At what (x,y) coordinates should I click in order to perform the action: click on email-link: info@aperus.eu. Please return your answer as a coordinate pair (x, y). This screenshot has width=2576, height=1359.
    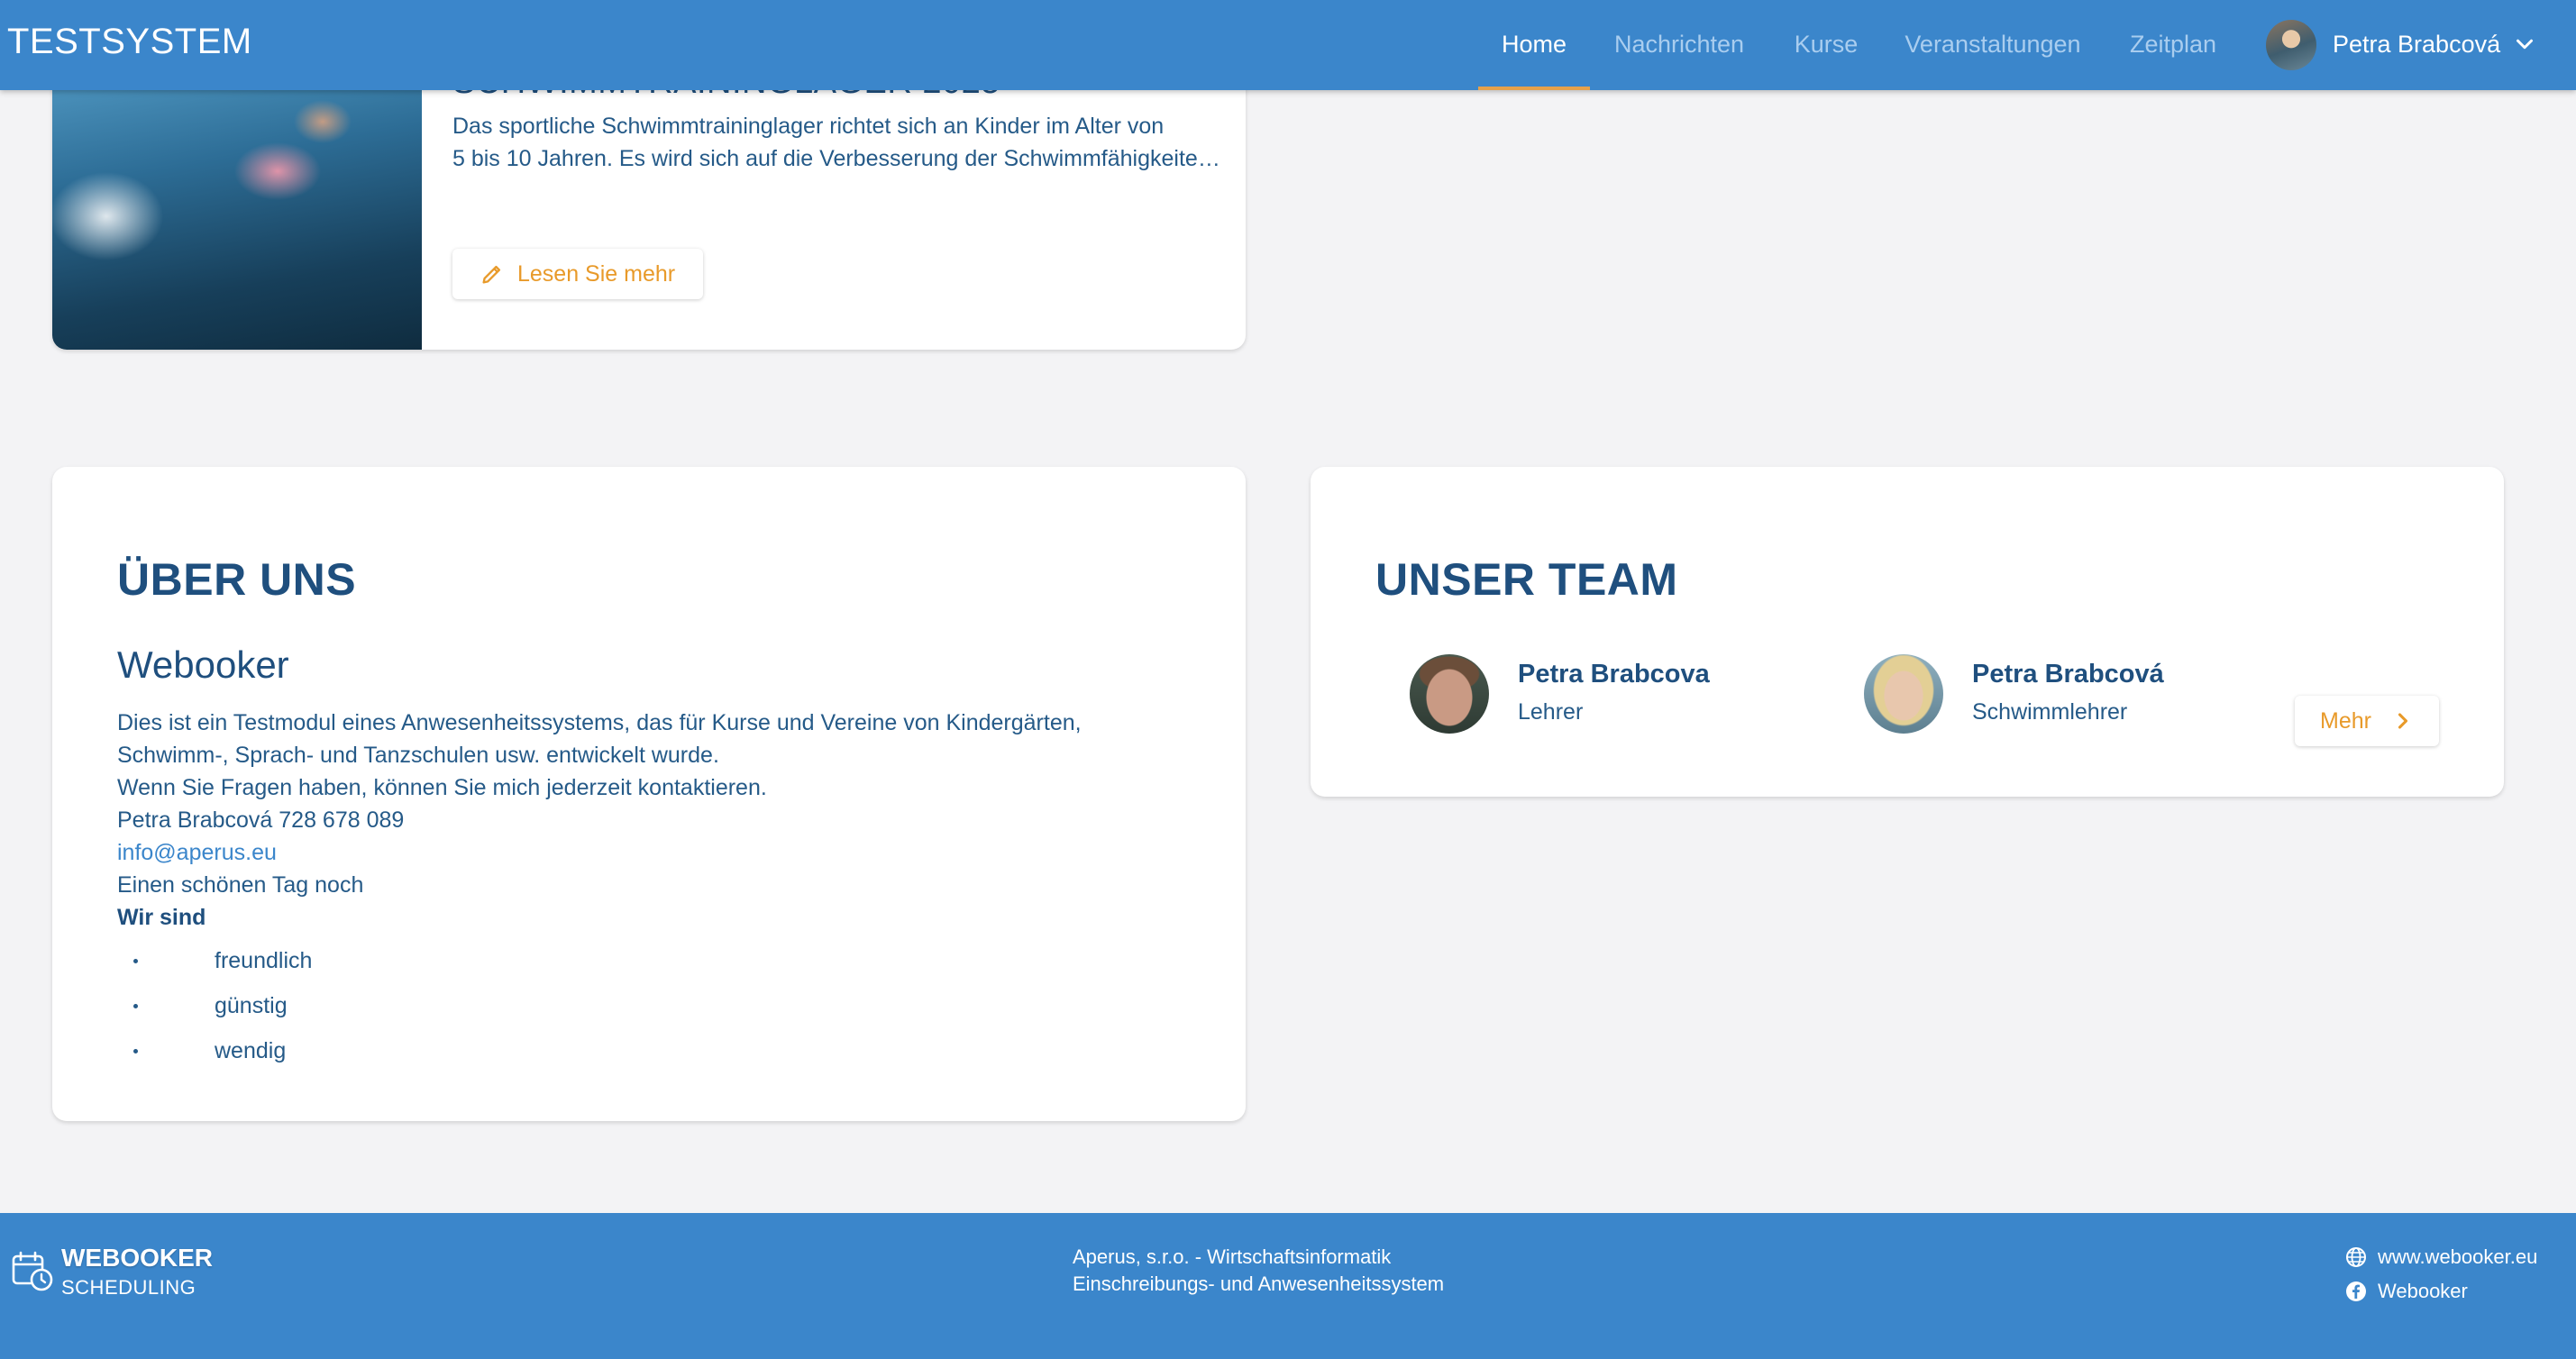
    Looking at the image, I should click on (599, 852).